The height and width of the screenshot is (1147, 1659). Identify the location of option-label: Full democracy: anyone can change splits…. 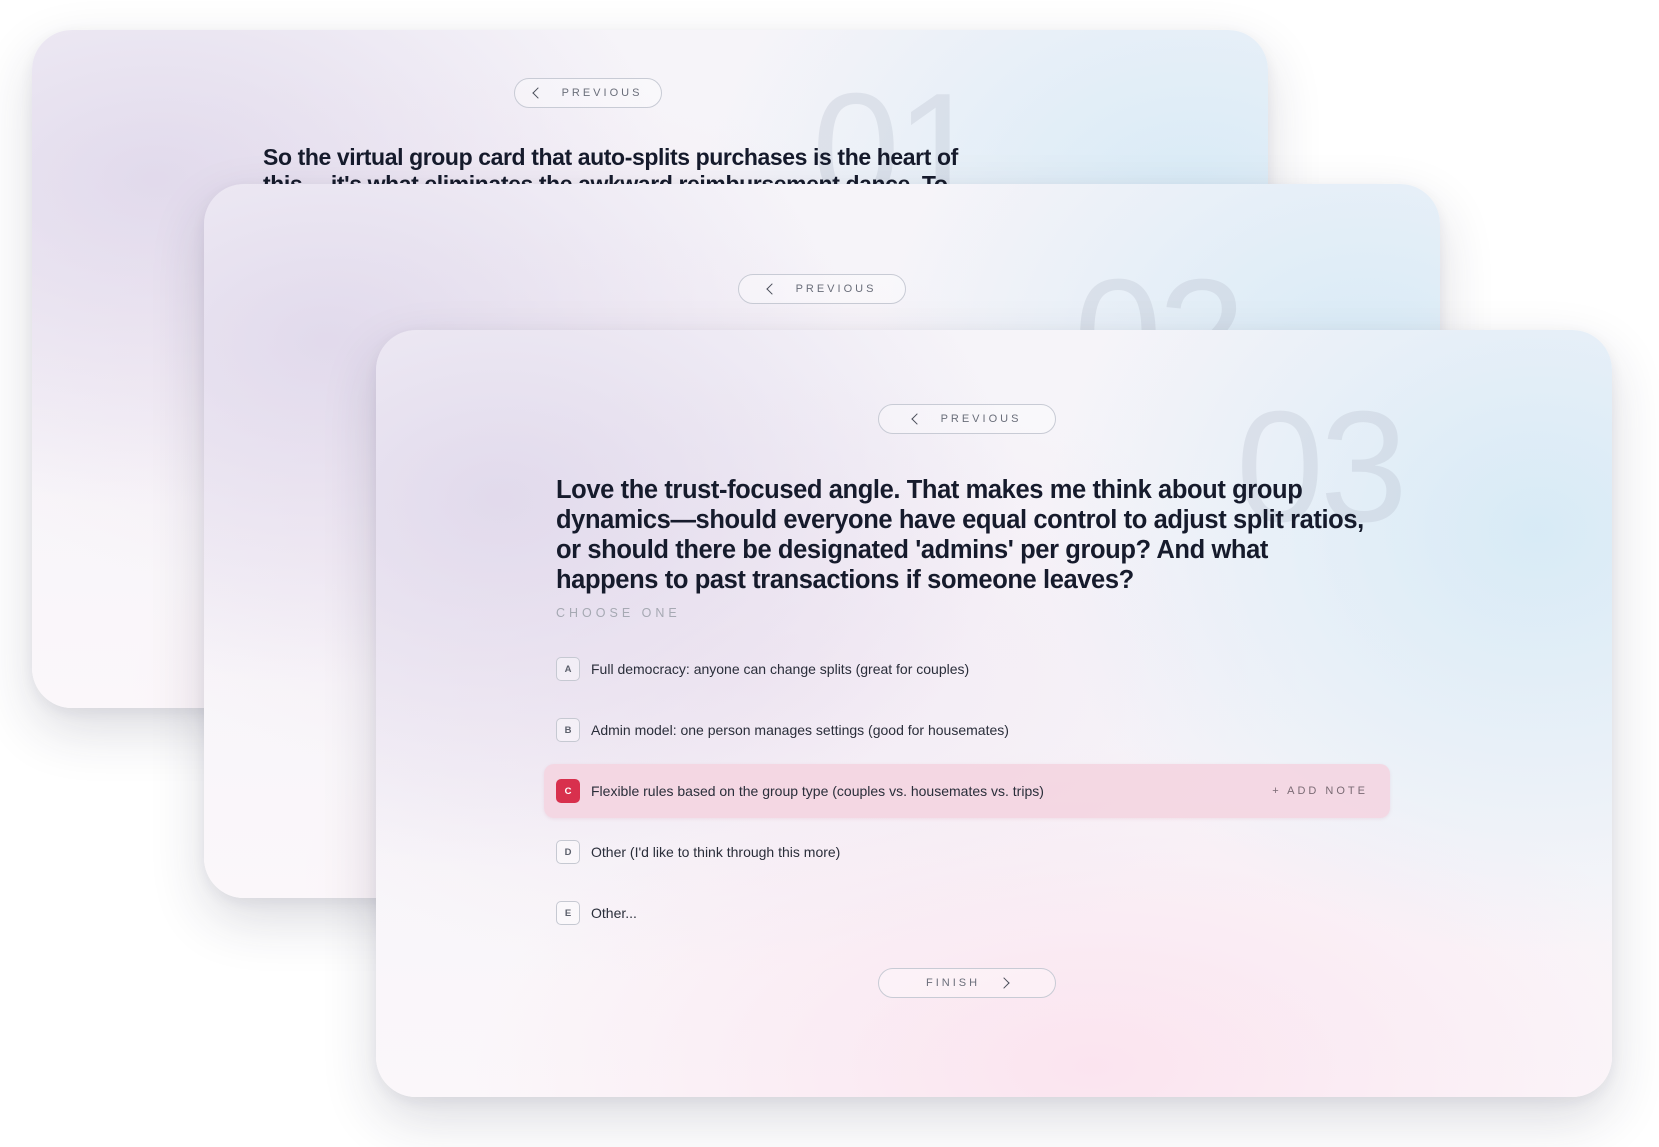
(780, 669).